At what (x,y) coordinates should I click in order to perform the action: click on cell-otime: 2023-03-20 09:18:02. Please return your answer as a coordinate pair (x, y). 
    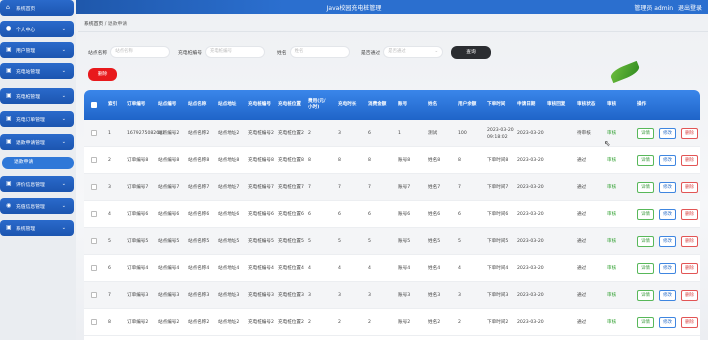
    Looking at the image, I should click on (500, 133).